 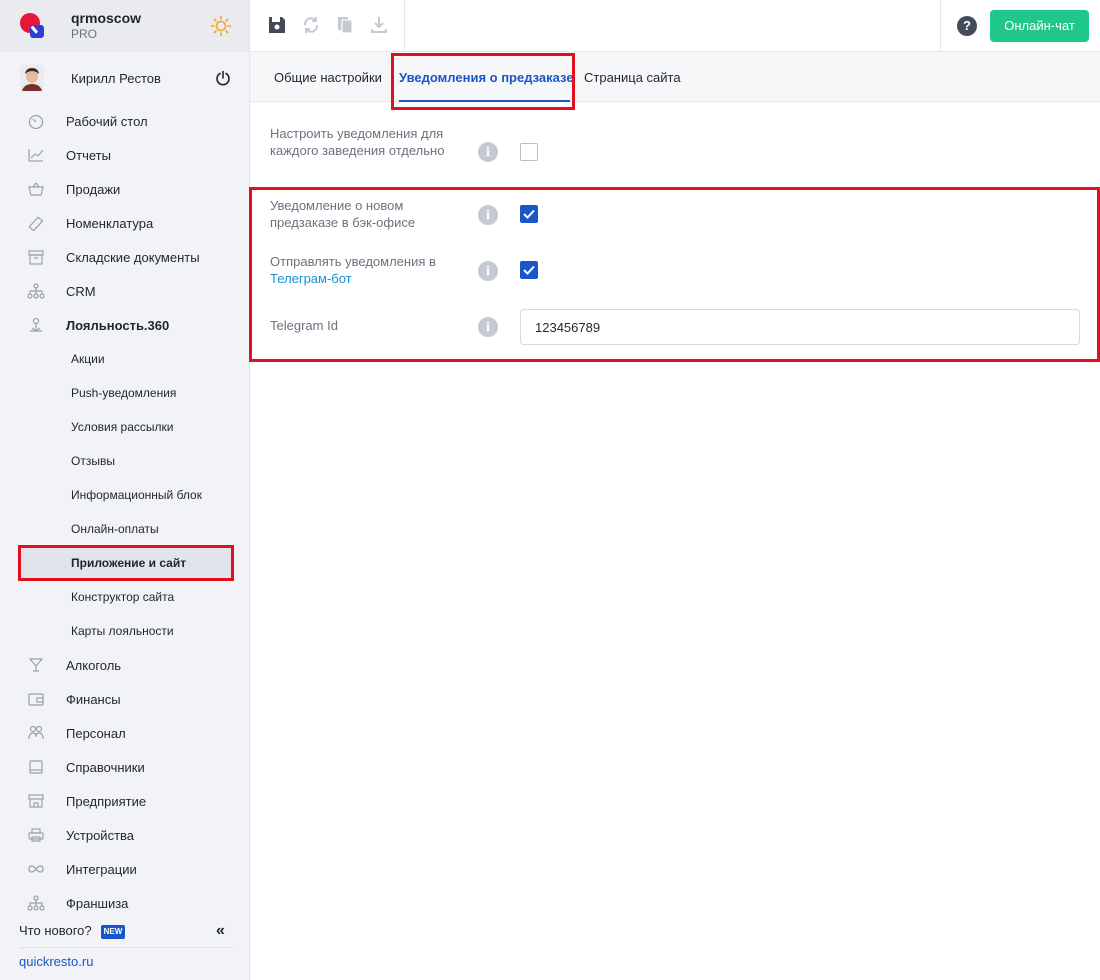 I want to click on sidebar-subitem-label: Условия рассылки, so click(x=122, y=427).